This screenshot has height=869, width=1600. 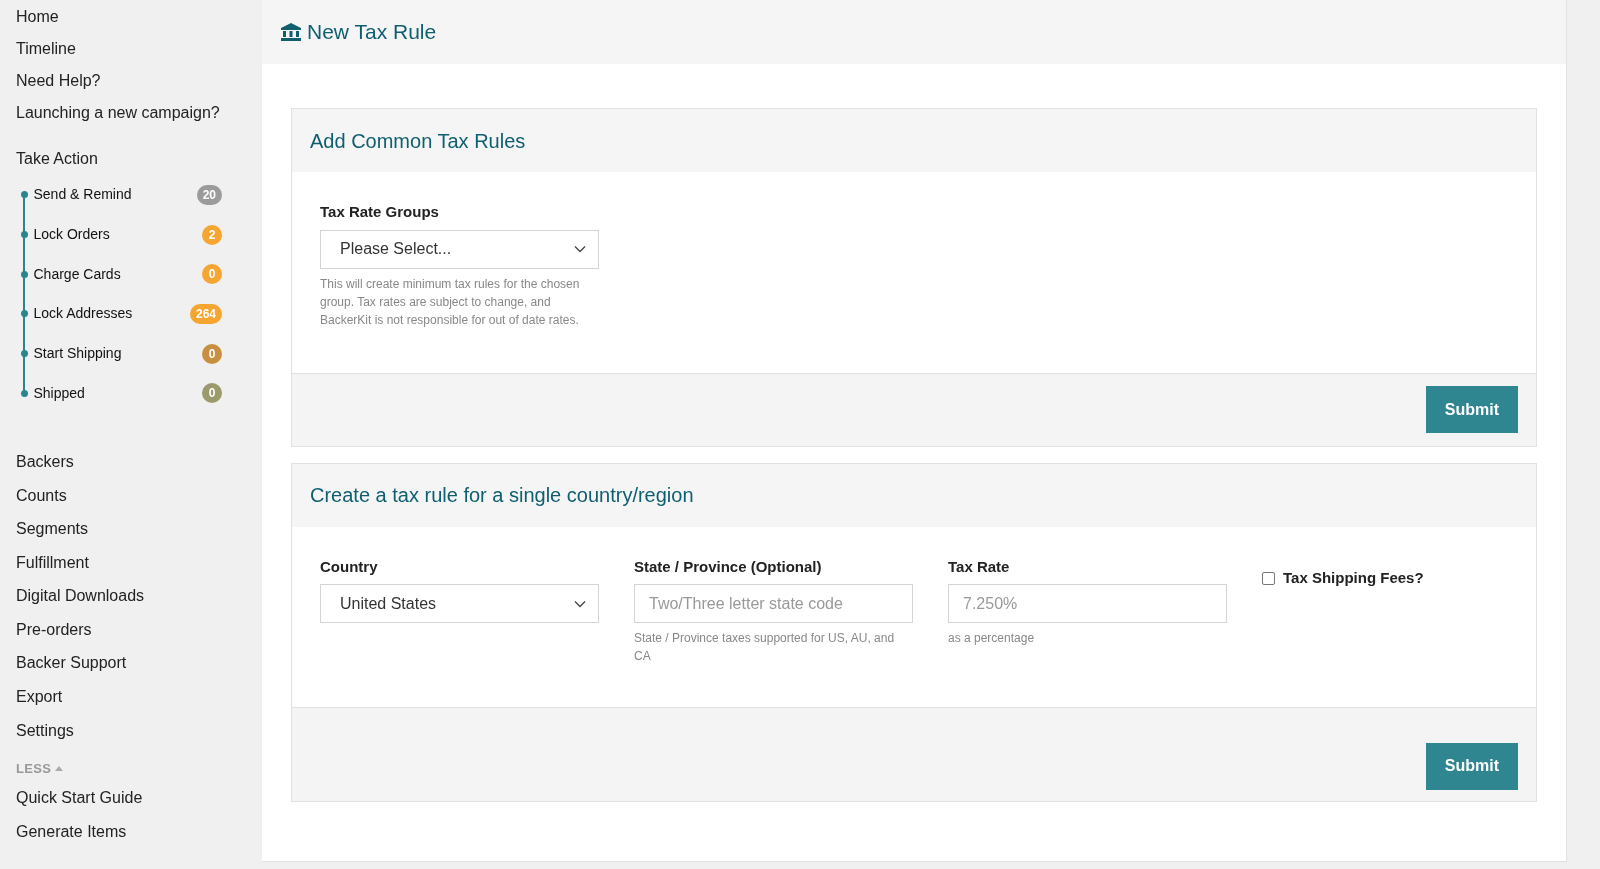 What do you see at coordinates (450, 302) in the screenshot?
I see `help-text: This will create minimum tax rules for the chosen group. Tax rates are subject to change, and BackerKit is not responsible for out of date rates.` at bounding box center [450, 302].